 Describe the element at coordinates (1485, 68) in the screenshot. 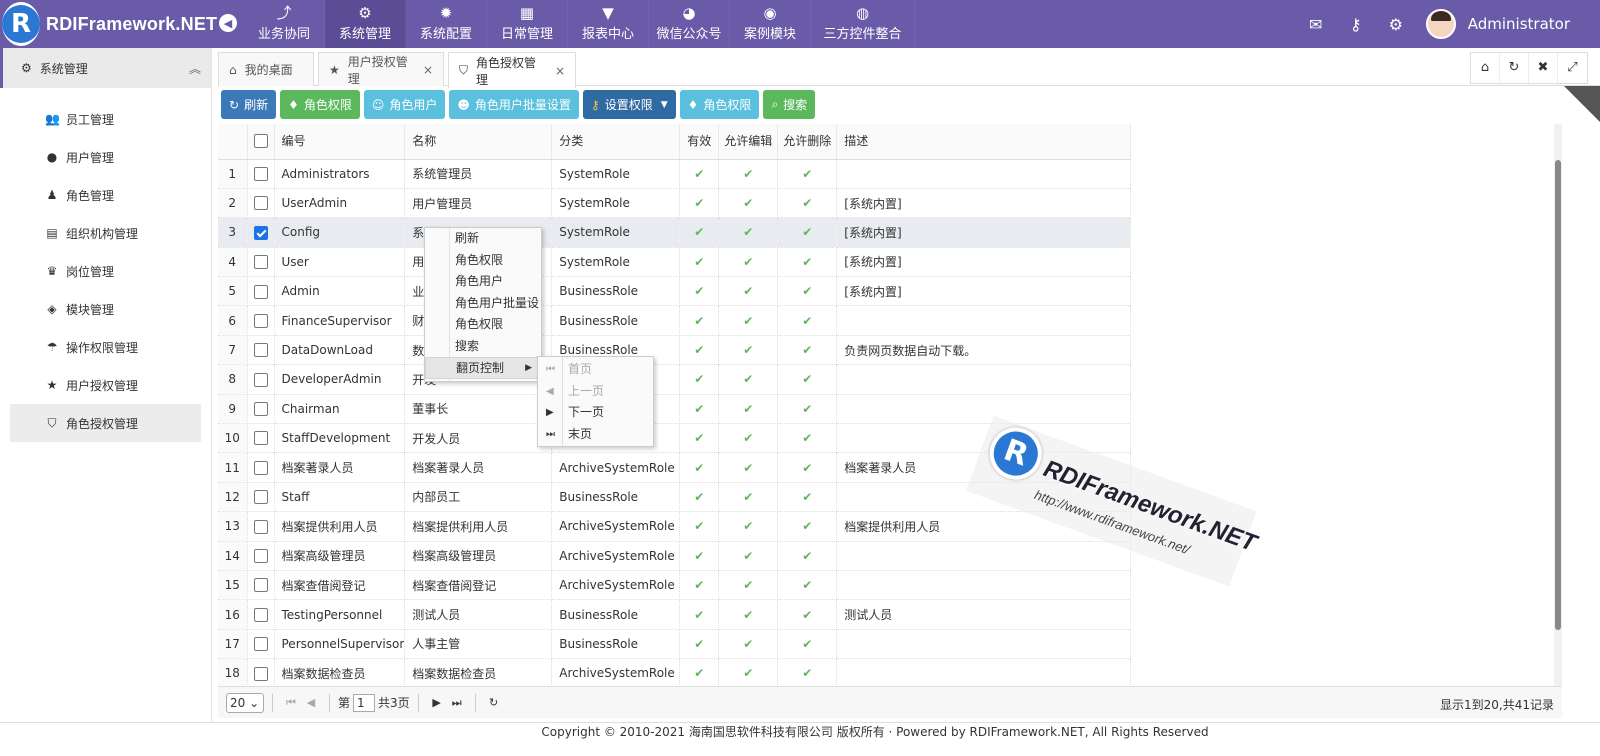

I see `home-icon: ⌂` at that location.